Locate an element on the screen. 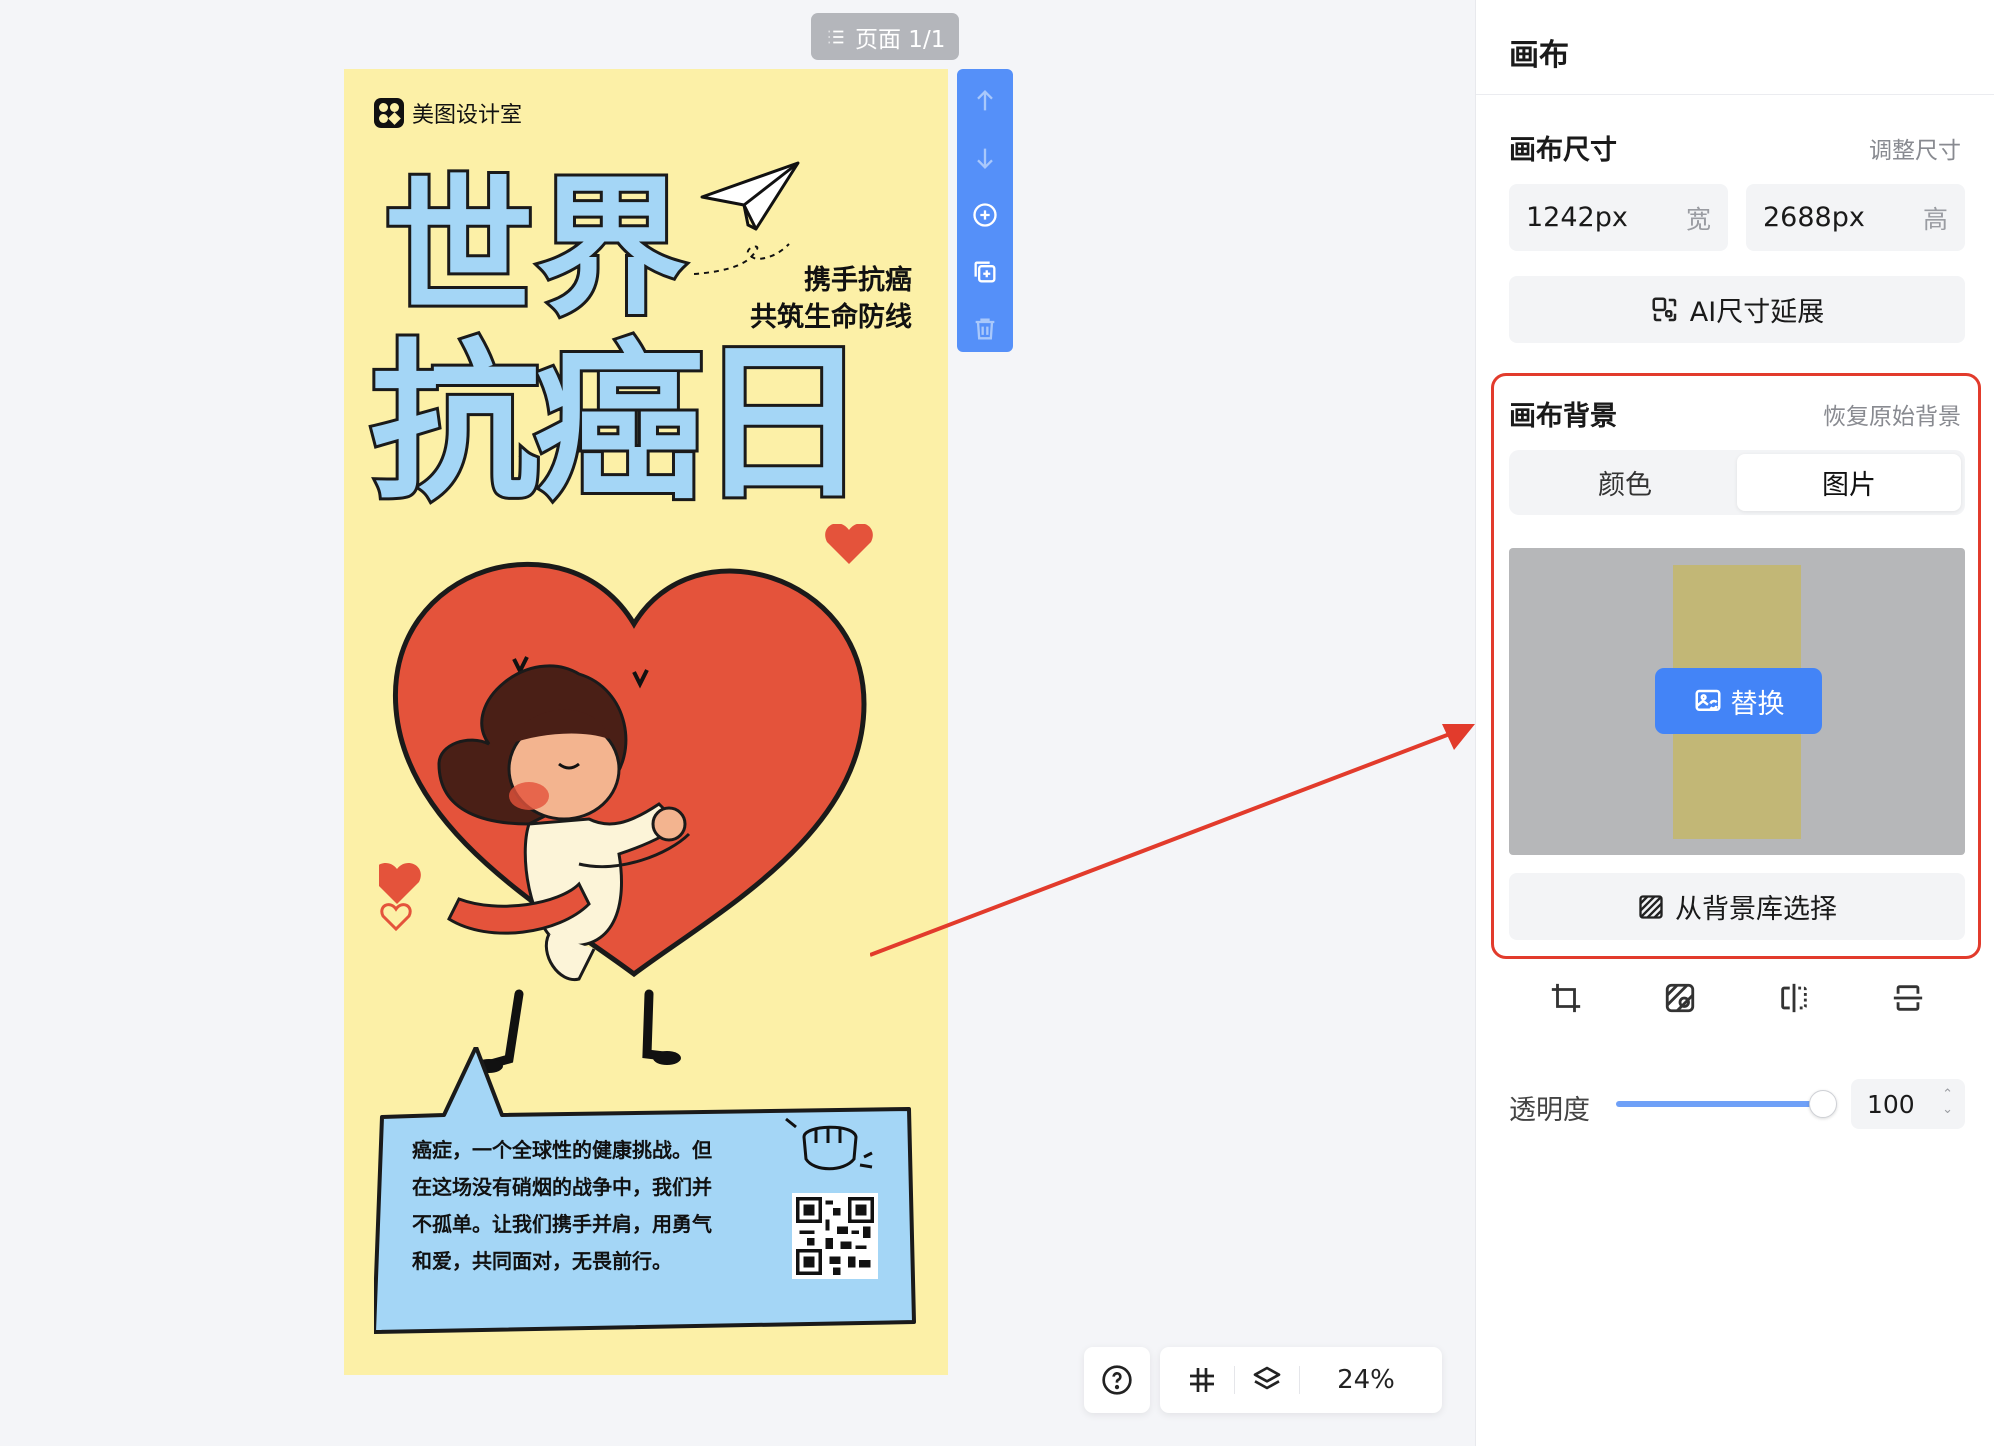 The image size is (1994, 1446). move-down-button is located at coordinates (985, 157).